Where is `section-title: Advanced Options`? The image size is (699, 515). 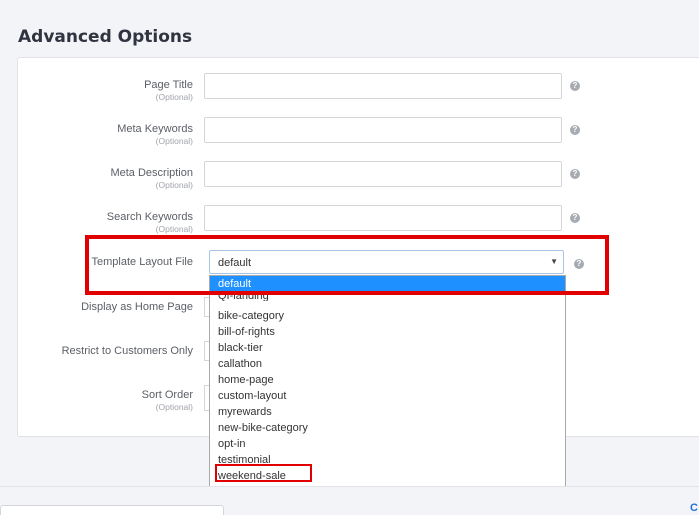
section-title: Advanced Options is located at coordinates (105, 37).